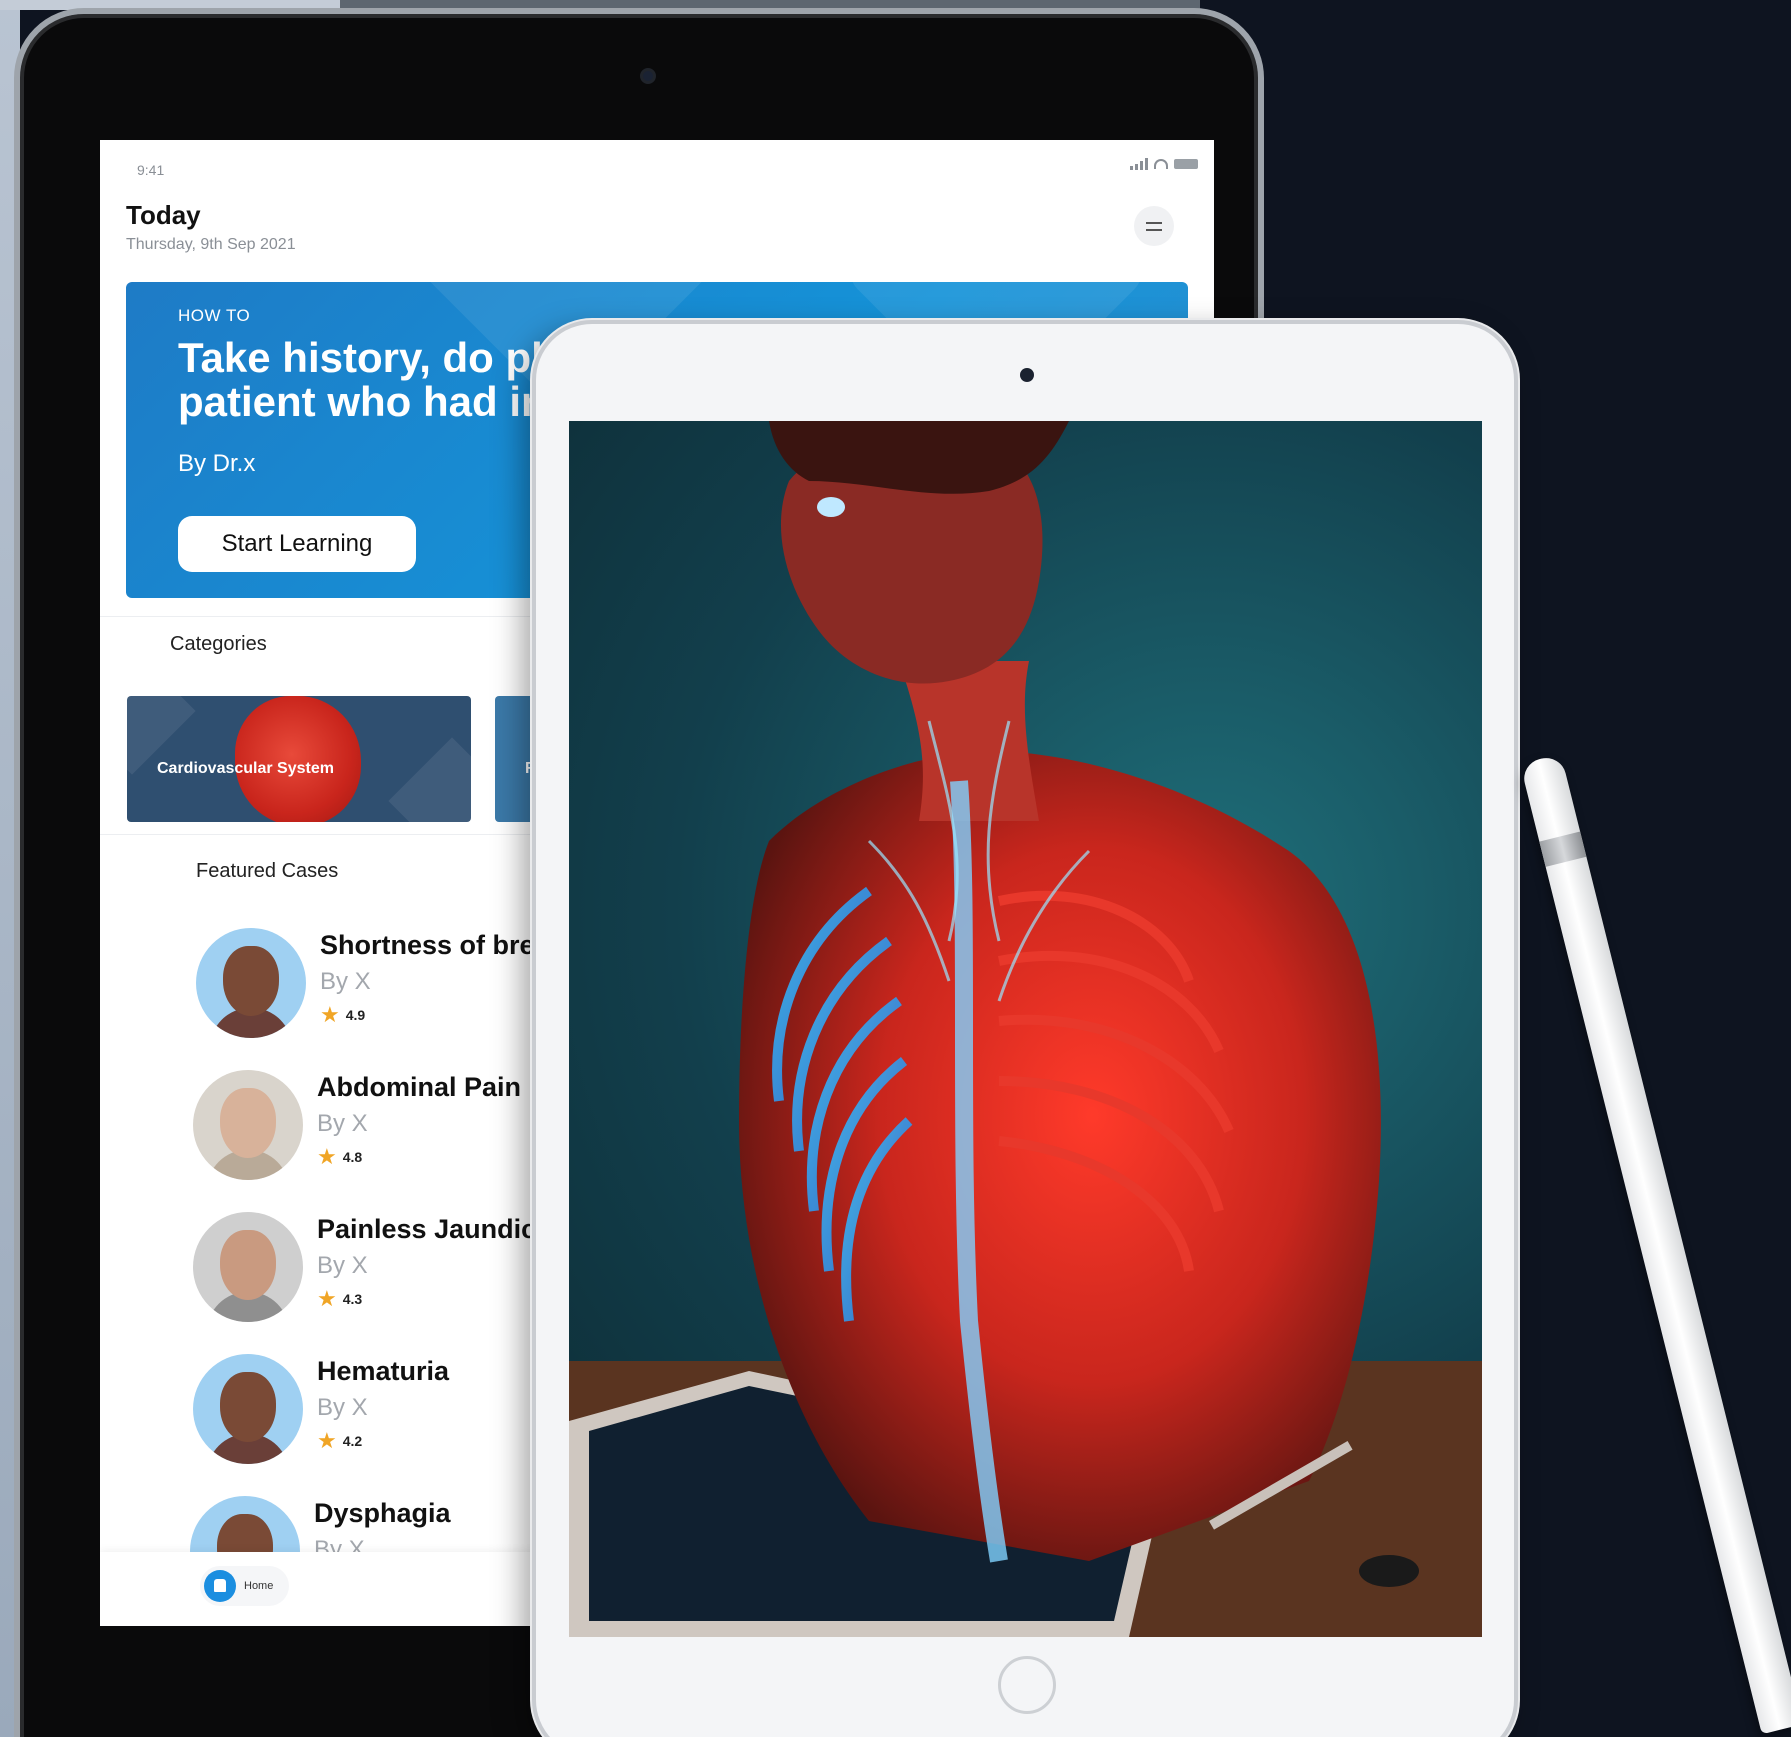 The width and height of the screenshot is (1791, 1737). I want to click on case-rating: ★ 4.3, so click(339, 1299).